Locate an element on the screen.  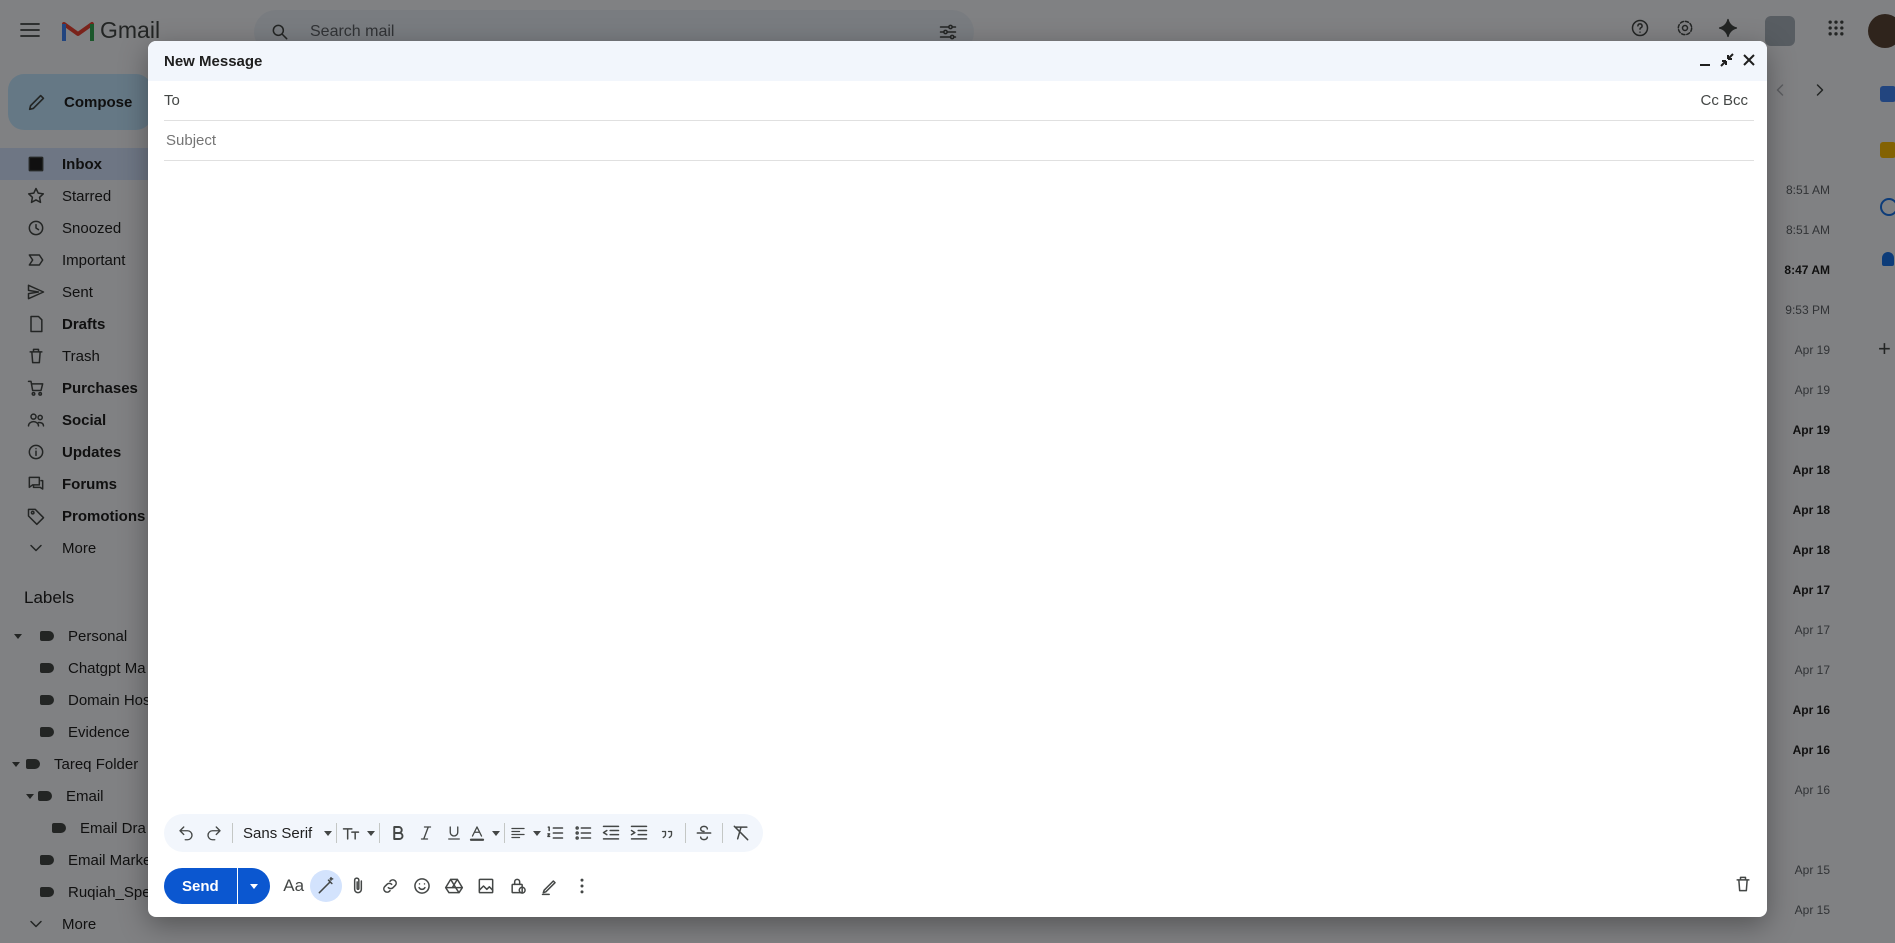
trash-icon is located at coordinates (1743, 884).